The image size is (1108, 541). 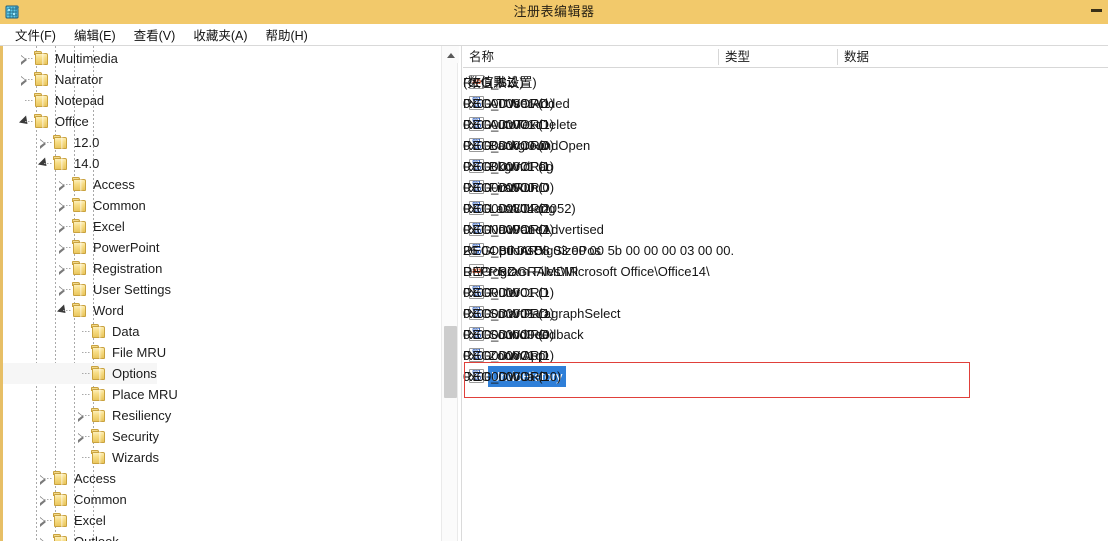 I want to click on tree-item-label: Resiliency, so click(x=142, y=415).